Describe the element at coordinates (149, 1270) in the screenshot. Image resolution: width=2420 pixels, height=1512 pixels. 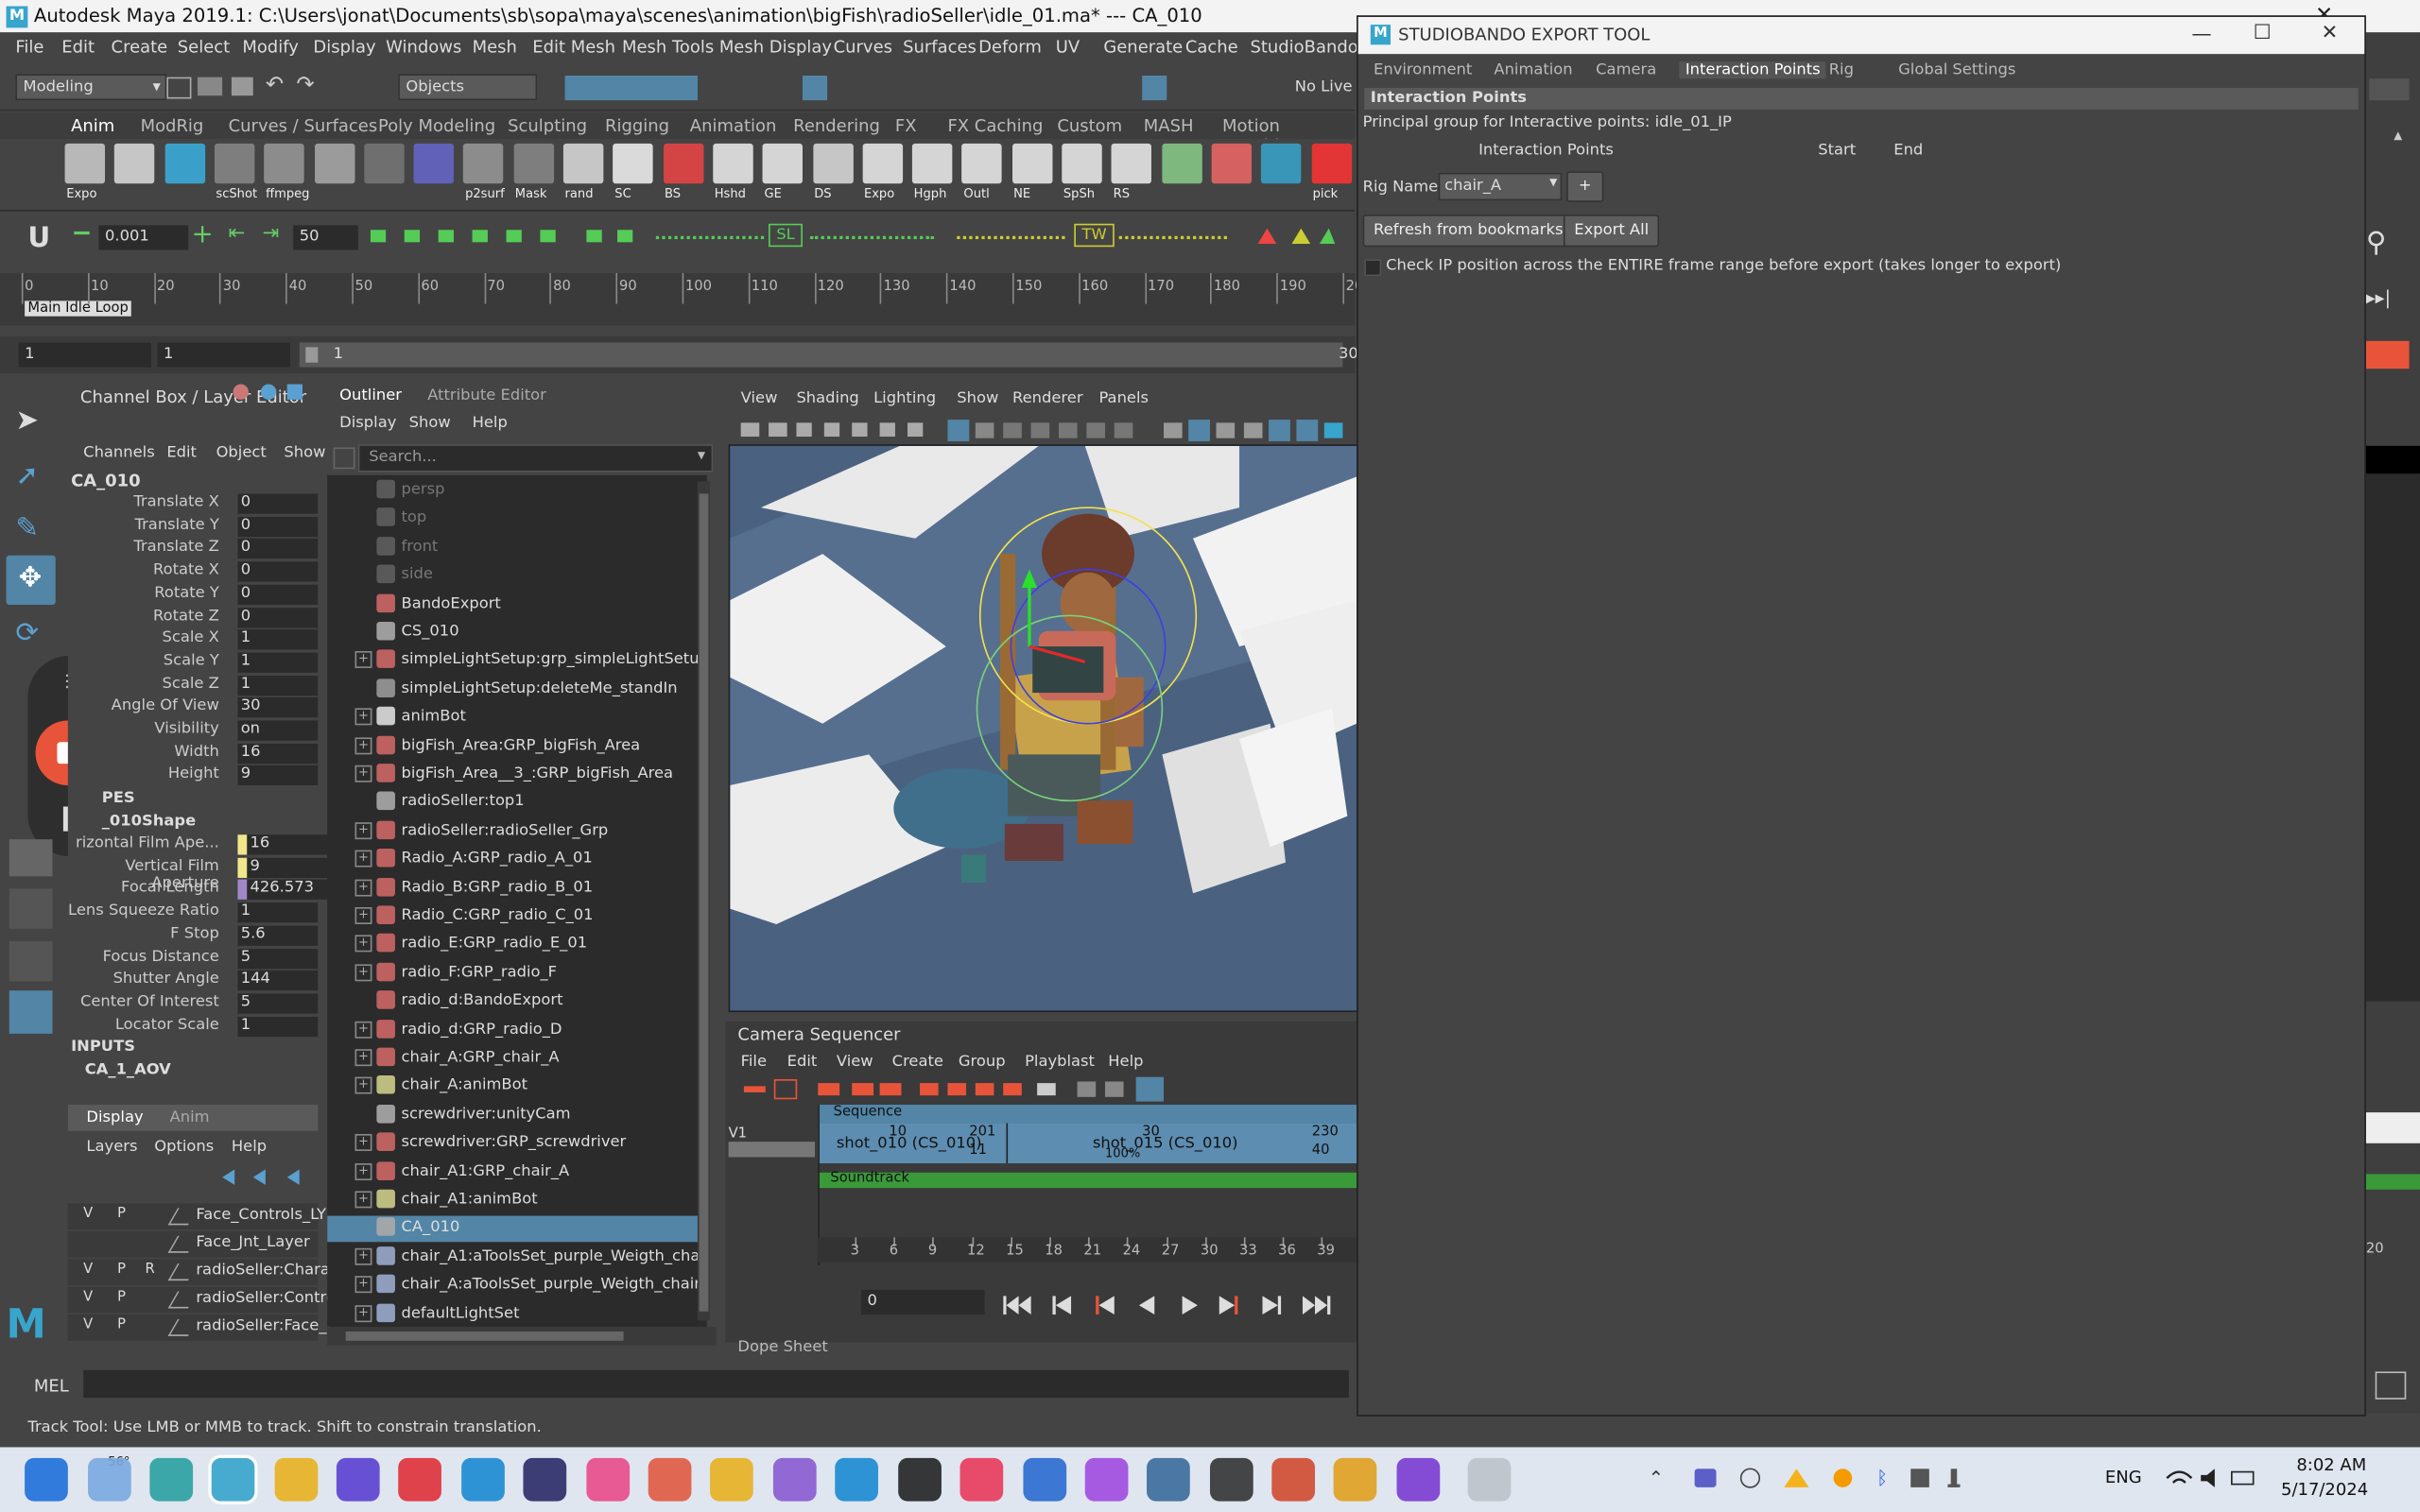
I see `layer-reference-toggle: R` at that location.